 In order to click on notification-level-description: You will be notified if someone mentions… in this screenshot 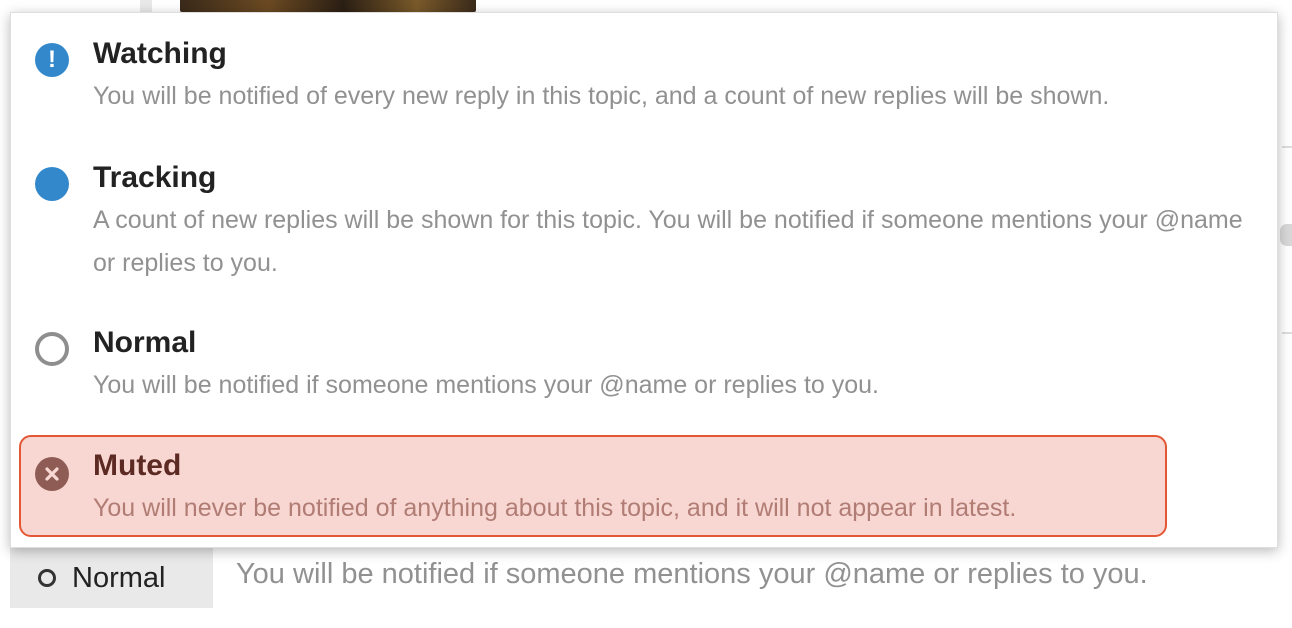, I will do `click(692, 574)`.